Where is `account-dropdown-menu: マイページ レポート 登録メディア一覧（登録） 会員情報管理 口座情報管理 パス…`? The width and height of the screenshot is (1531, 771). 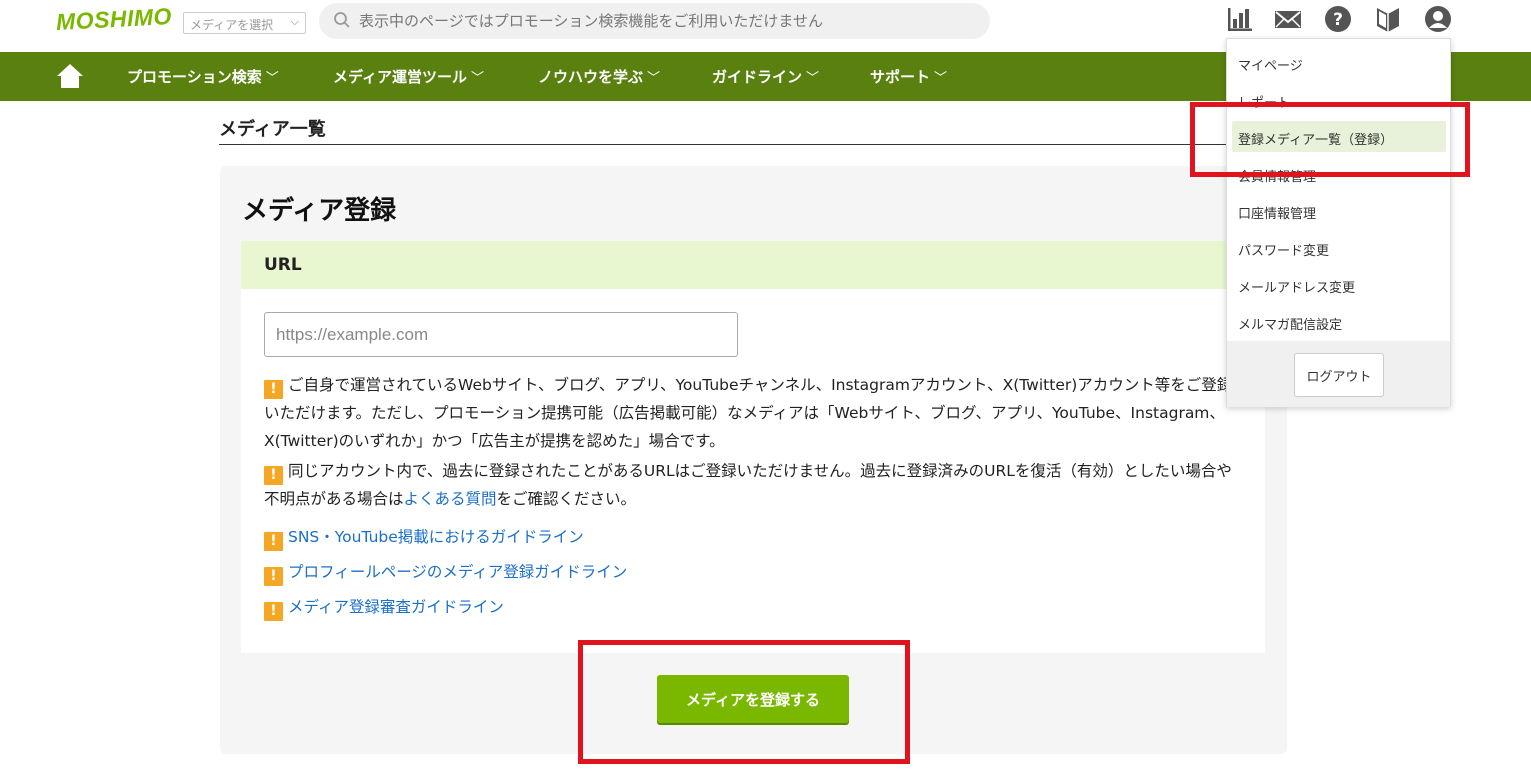
account-dropdown-menu: マイページ レポート 登録メディア一覧（登録） 会員情報管理 口座情報管理 パス… is located at coordinates (1338, 222).